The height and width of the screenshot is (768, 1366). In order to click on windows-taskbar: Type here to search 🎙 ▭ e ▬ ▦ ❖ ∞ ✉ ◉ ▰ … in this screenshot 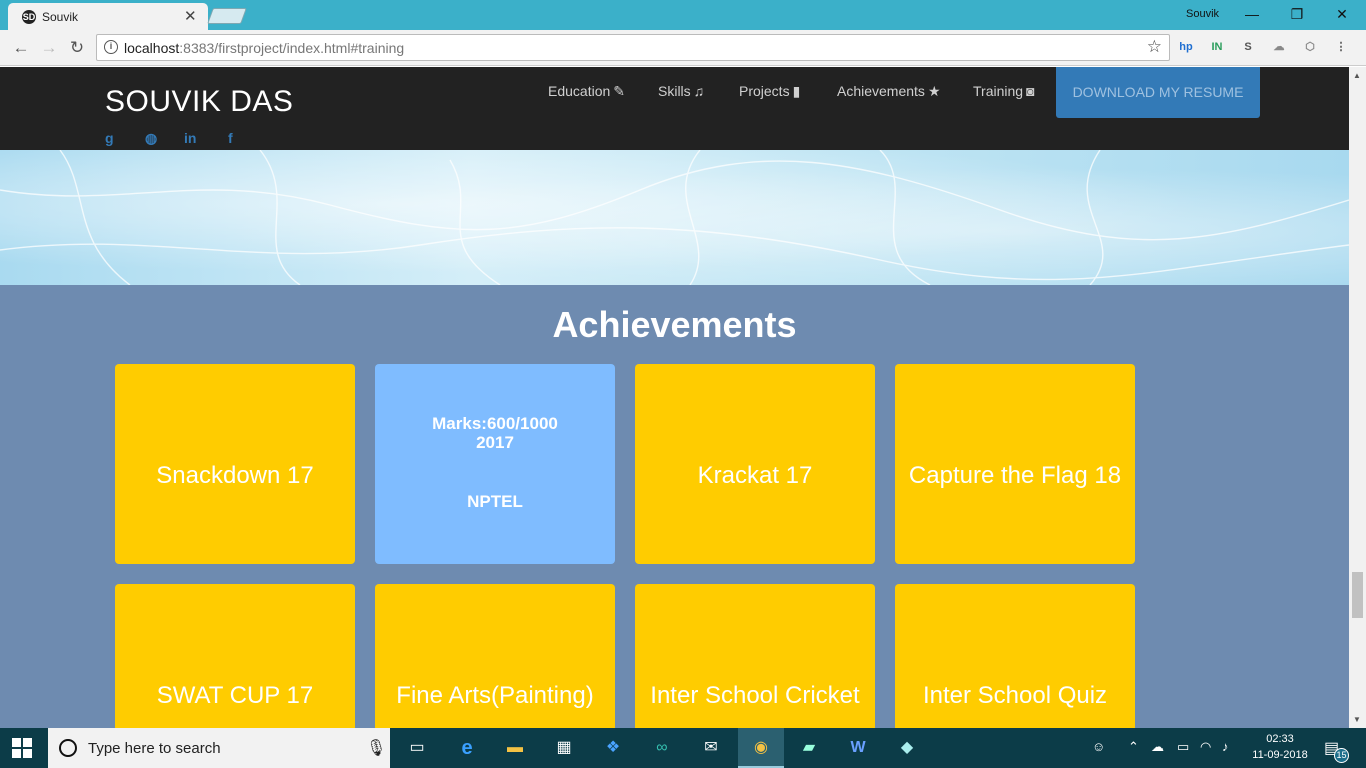, I will do `click(683, 748)`.